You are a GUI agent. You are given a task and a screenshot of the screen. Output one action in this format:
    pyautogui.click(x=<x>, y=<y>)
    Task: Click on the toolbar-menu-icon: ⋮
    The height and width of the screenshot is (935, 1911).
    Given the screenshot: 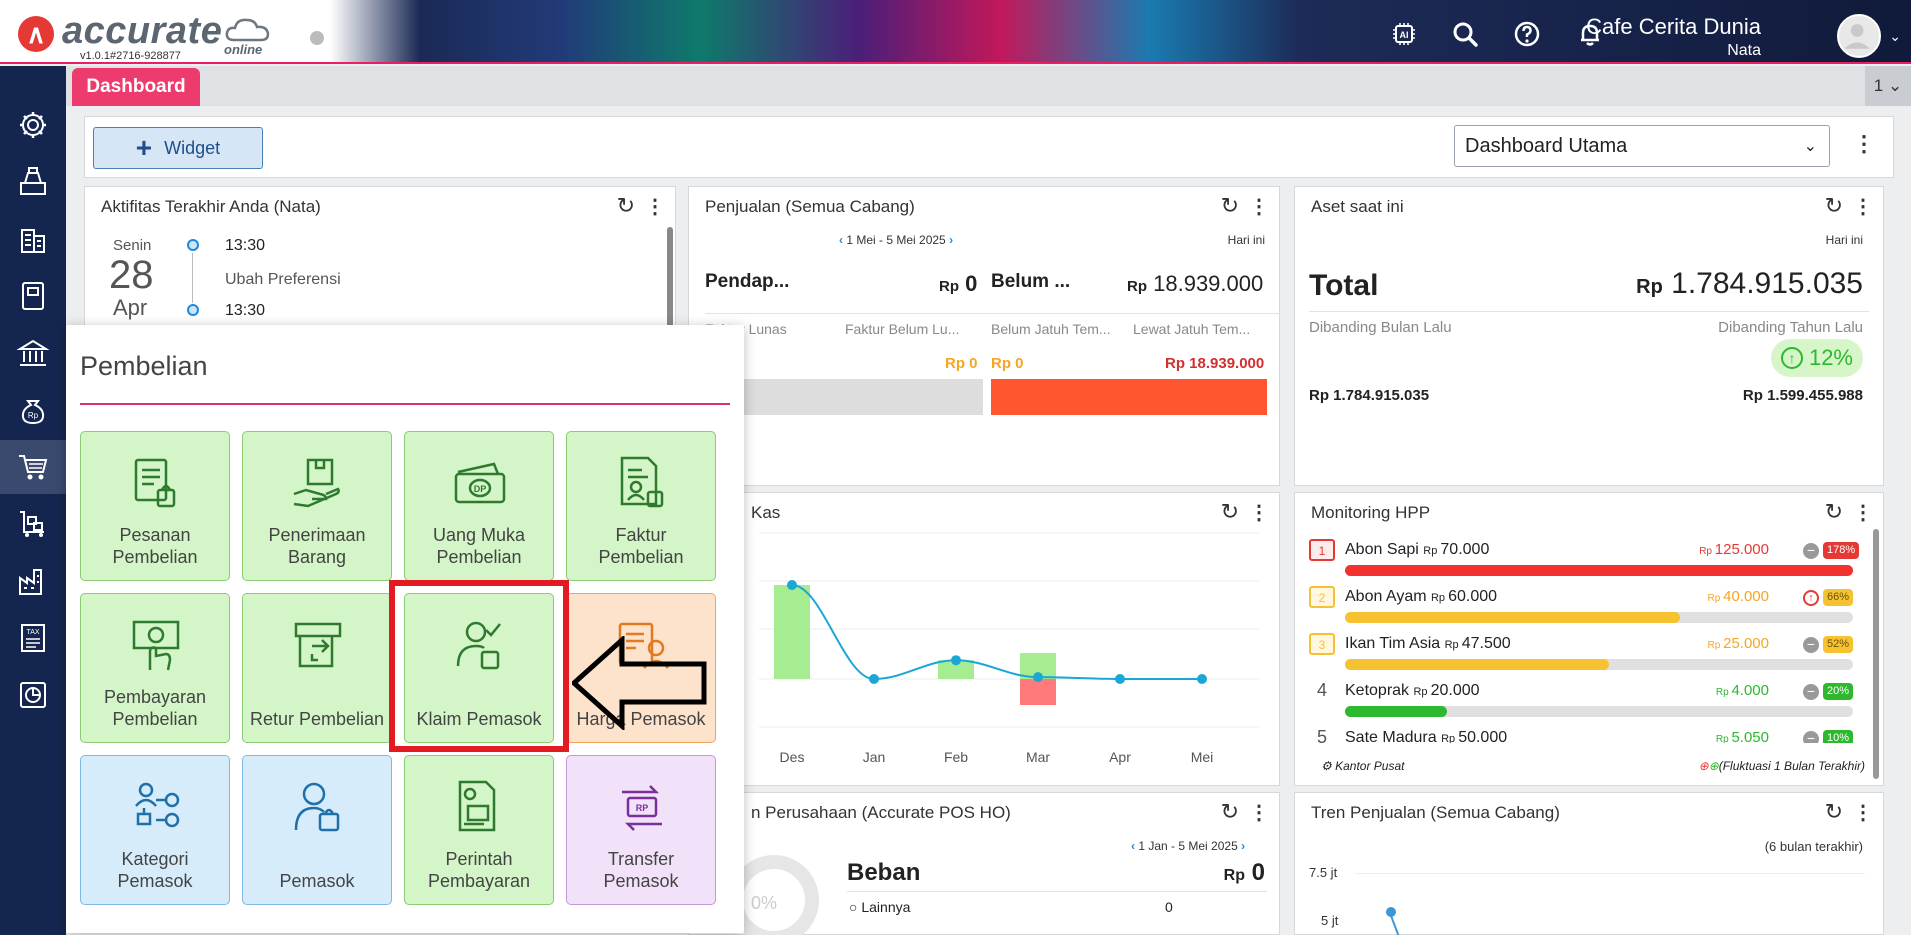 What is the action you would take?
    pyautogui.click(x=1864, y=145)
    